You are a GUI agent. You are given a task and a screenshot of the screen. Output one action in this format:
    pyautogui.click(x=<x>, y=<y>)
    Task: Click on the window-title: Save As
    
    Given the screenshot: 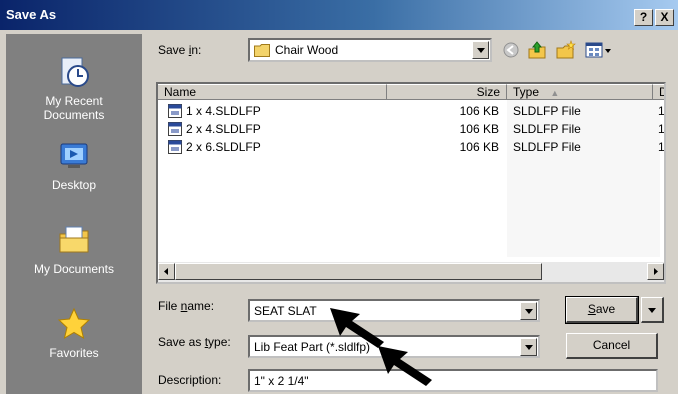 What is the action you would take?
    pyautogui.click(x=31, y=14)
    